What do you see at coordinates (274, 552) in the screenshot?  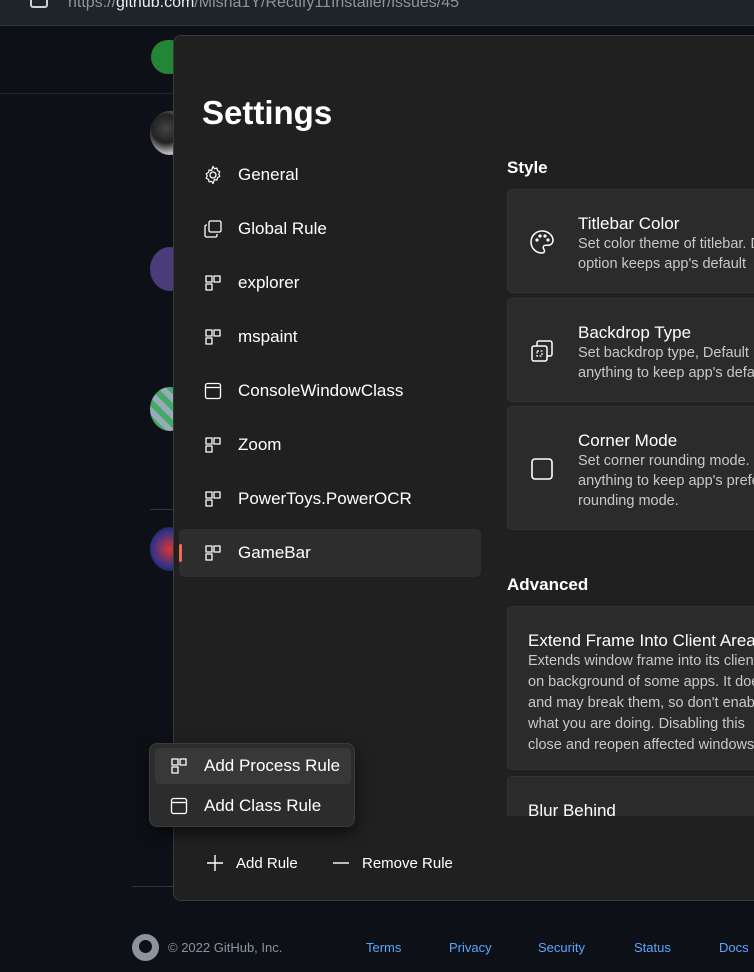 I see `nav-item-label: GameBar` at bounding box center [274, 552].